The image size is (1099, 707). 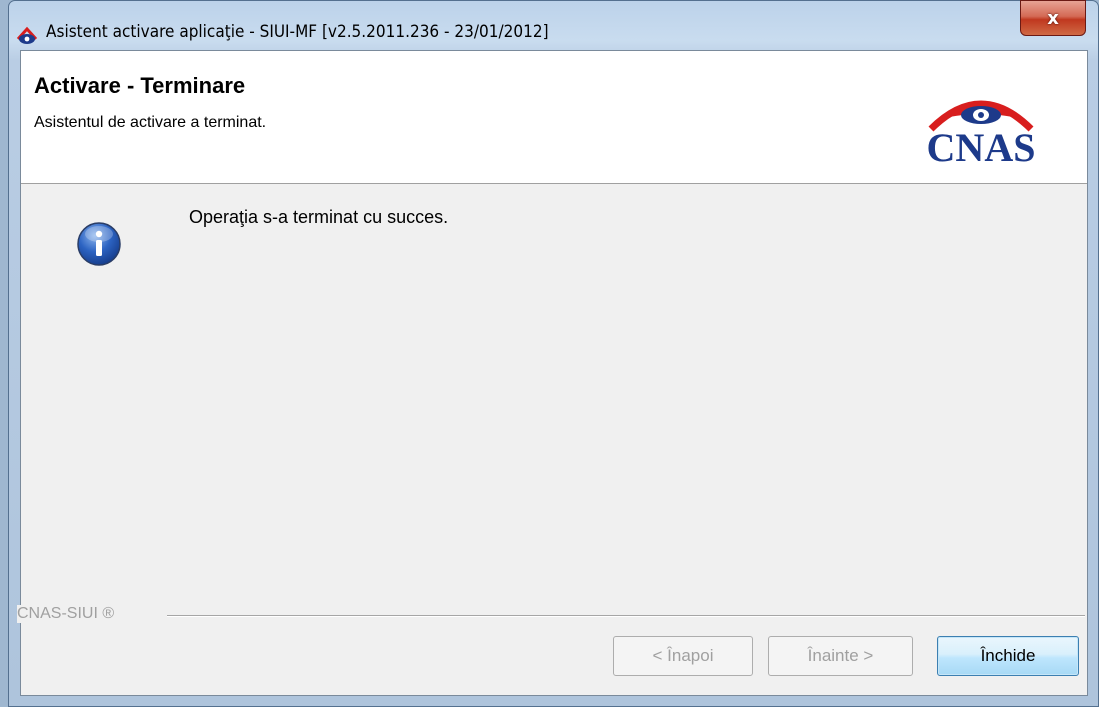 I want to click on close-icon: x, so click(x=1053, y=18).